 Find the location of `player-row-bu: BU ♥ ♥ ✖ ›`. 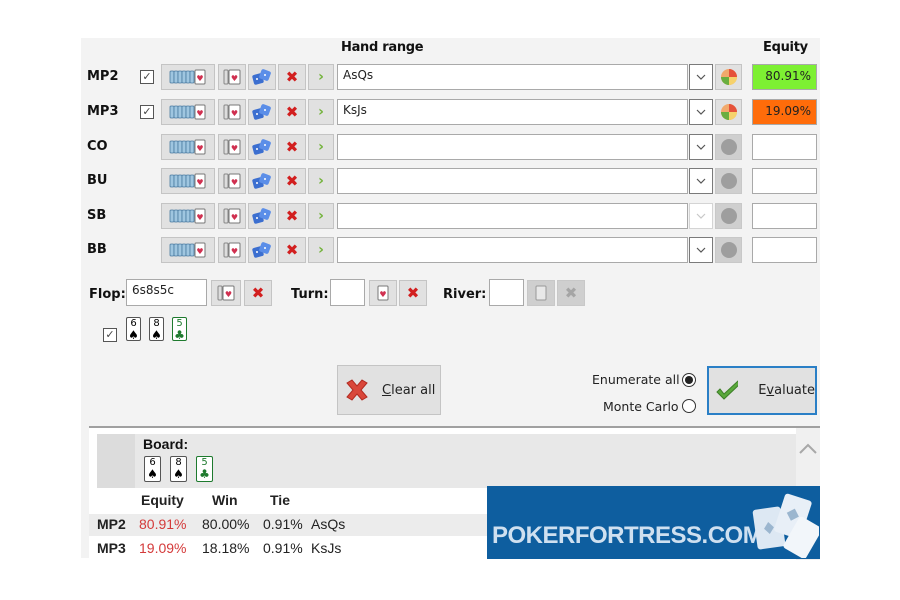

player-row-bu: BU ♥ ♥ ✖ › is located at coordinates (450, 181).